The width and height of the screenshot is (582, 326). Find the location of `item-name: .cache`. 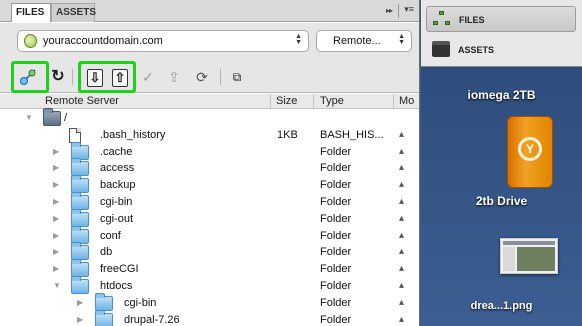

item-name: .cache is located at coordinates (116, 151).